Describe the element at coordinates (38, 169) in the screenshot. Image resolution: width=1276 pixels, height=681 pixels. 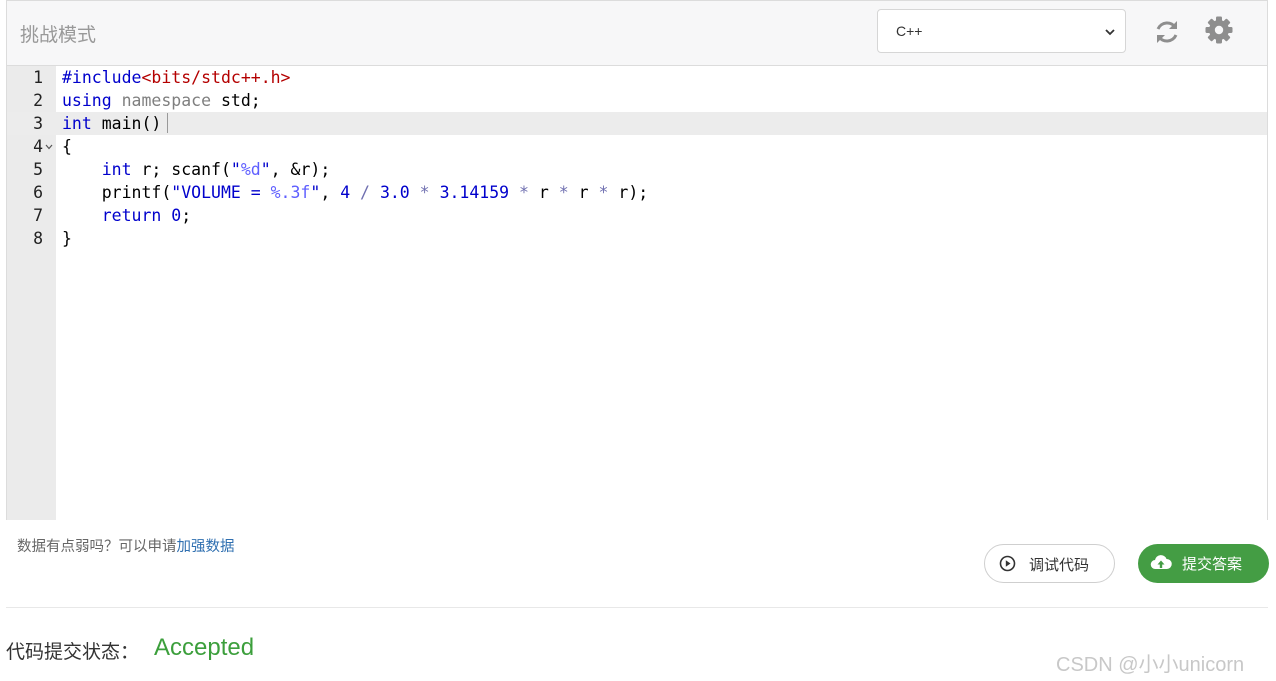
I see `line-number: 5` at that location.